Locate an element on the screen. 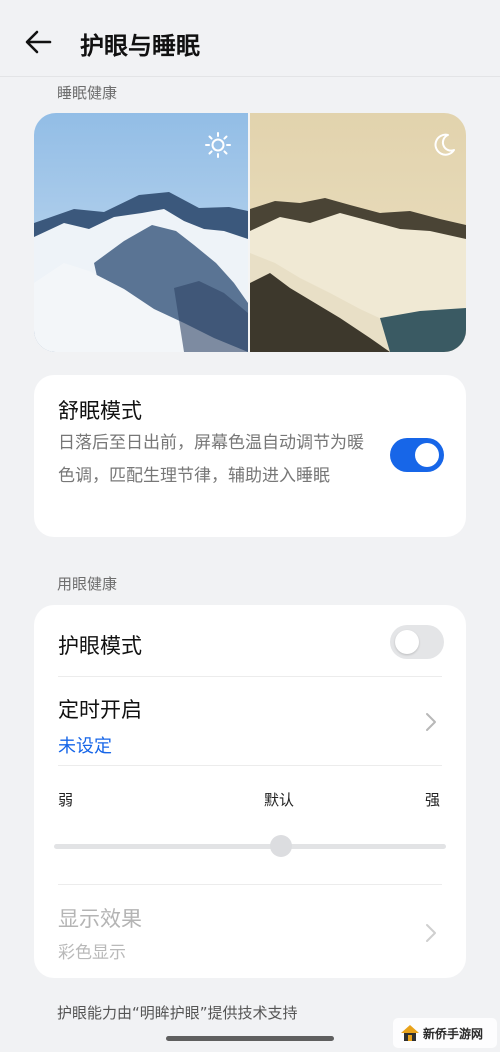  house-logo-icon is located at coordinates (410, 1033).